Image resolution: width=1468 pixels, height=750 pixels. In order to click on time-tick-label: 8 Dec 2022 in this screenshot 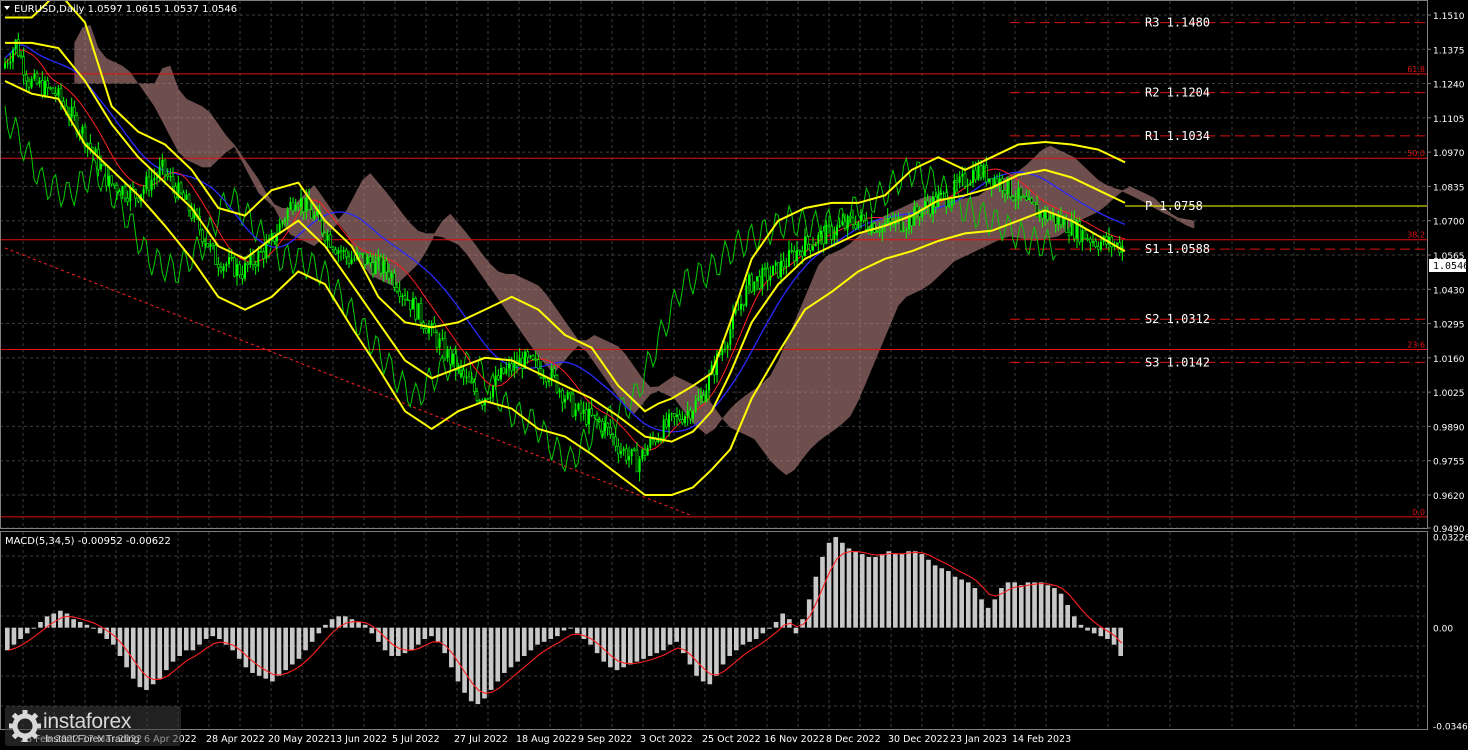, I will do `click(853, 739)`.